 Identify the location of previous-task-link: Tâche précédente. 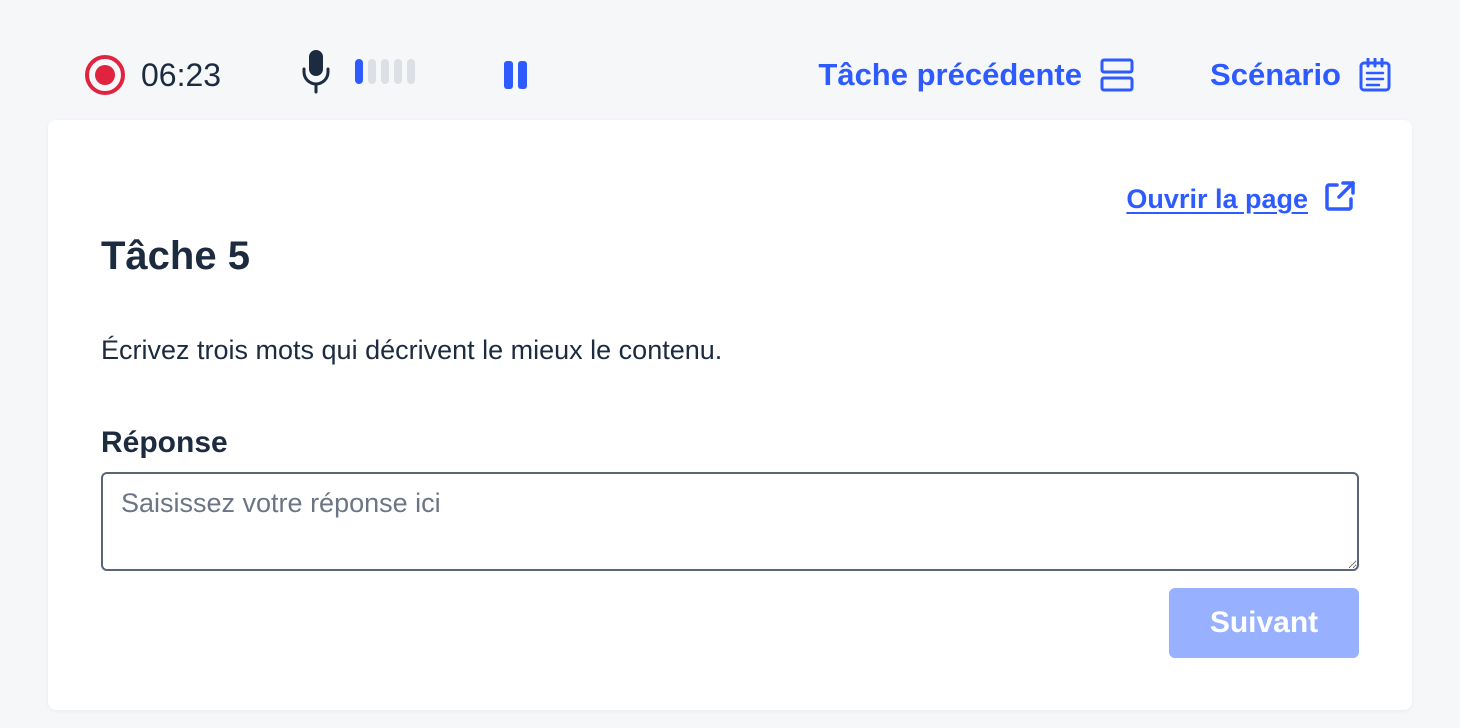
(976, 75).